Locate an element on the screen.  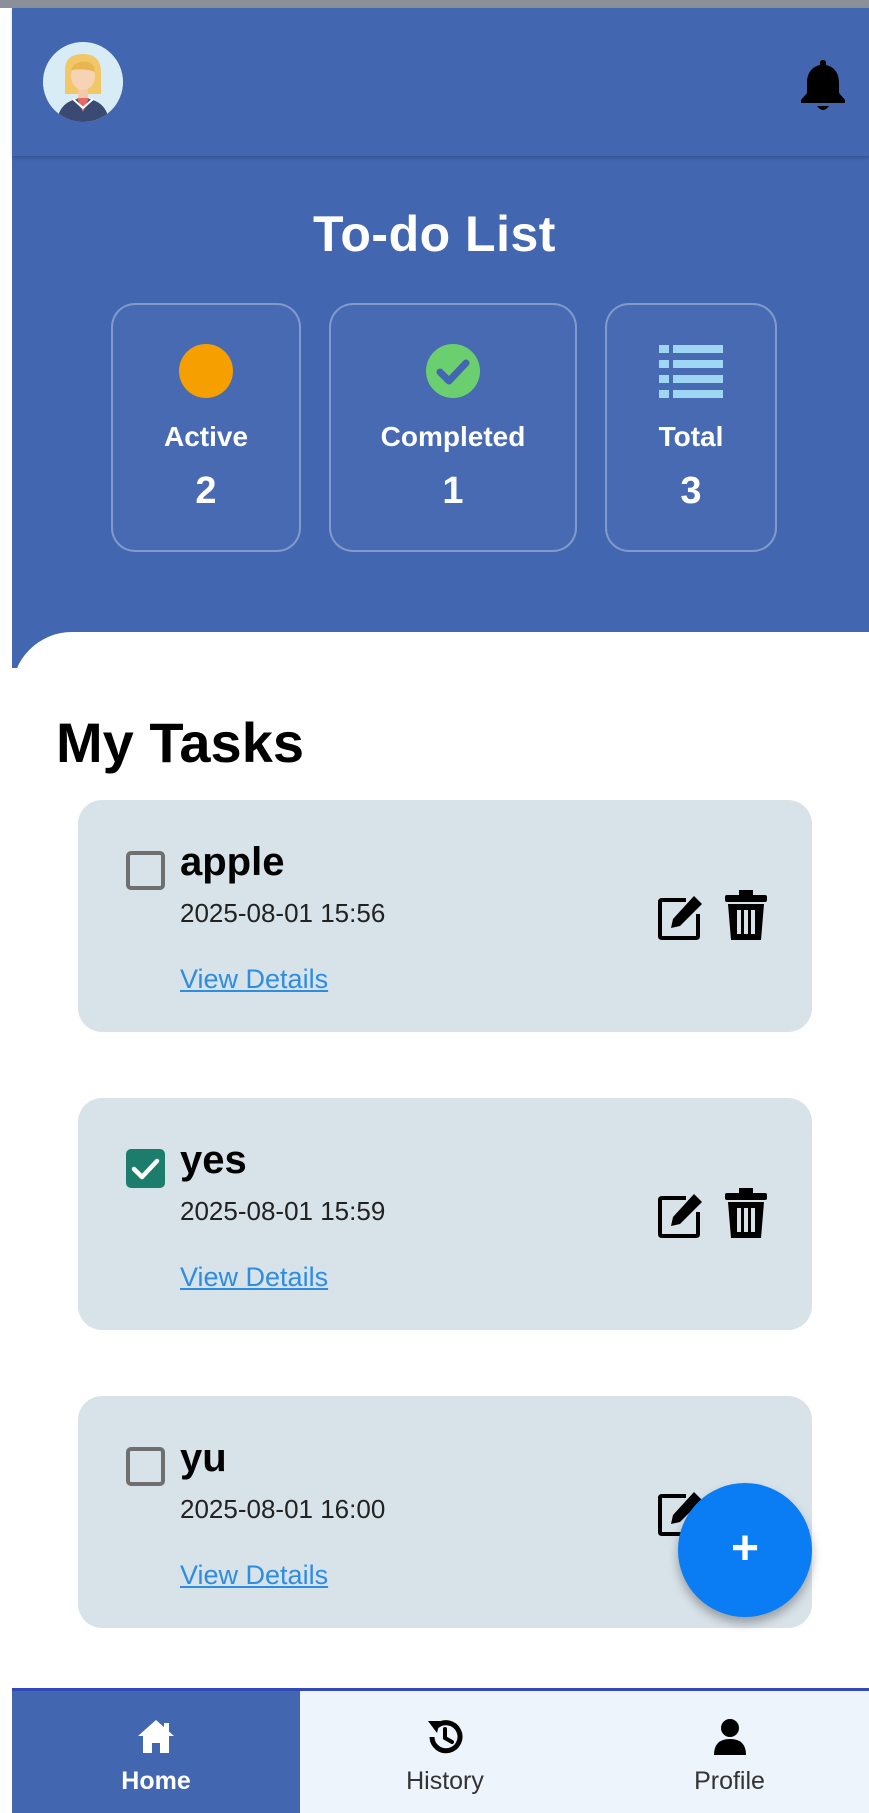
home-icon is located at coordinates (156, 1736).